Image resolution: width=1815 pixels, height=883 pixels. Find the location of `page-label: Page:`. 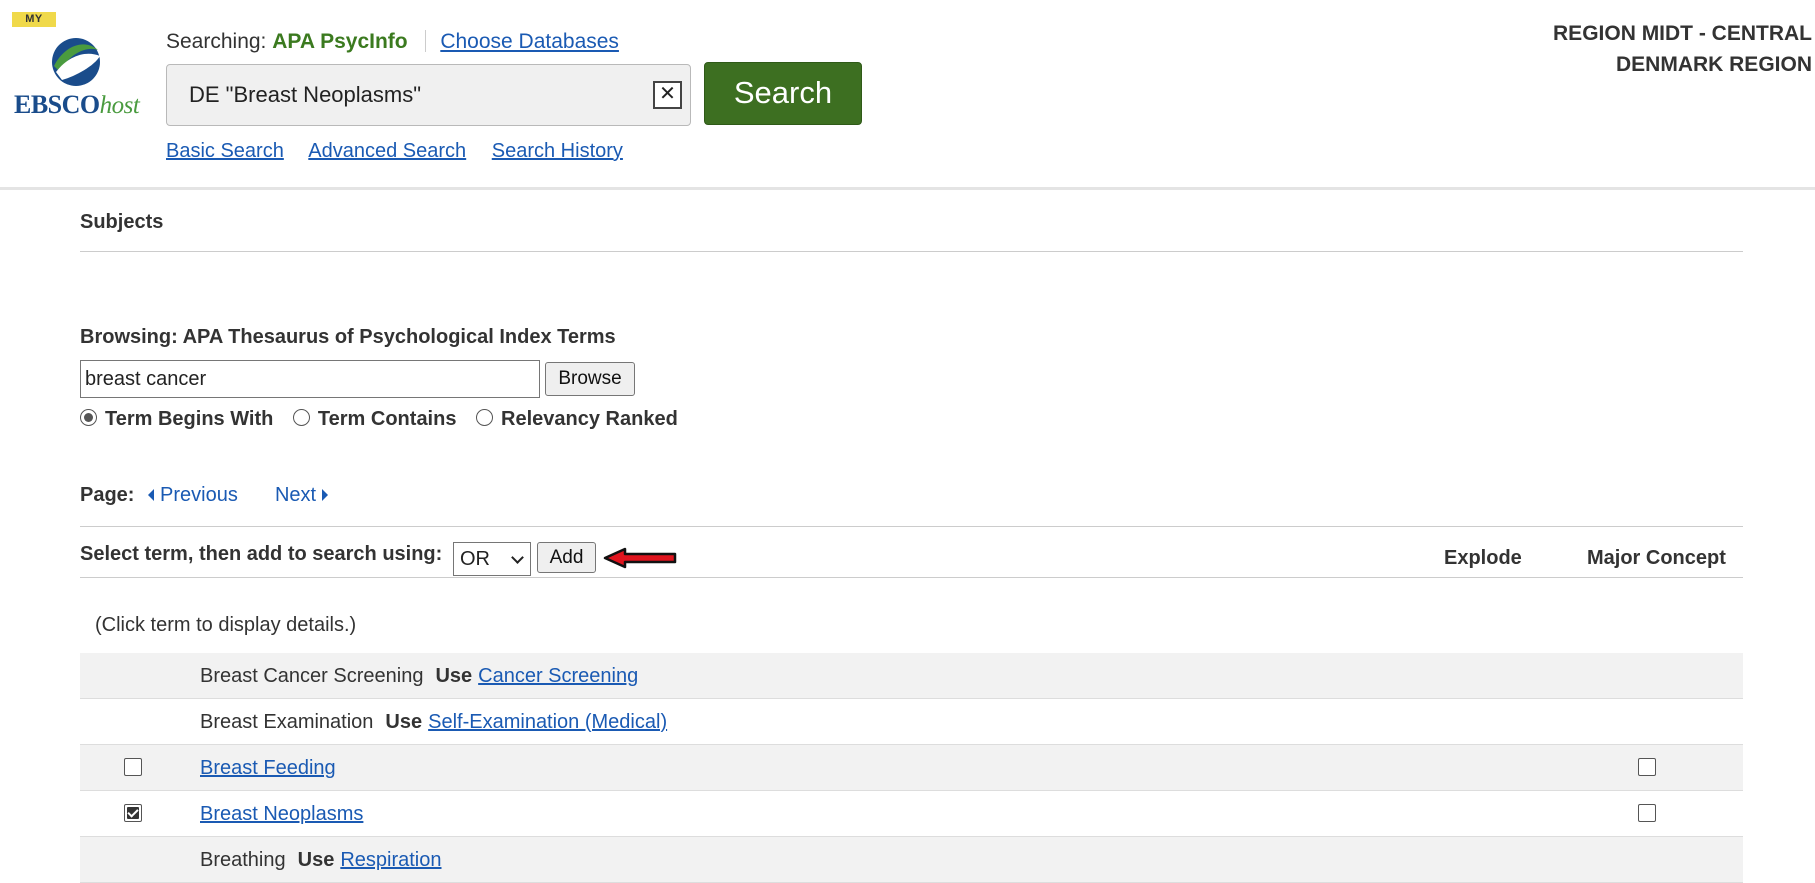

page-label: Page: is located at coordinates (107, 495).